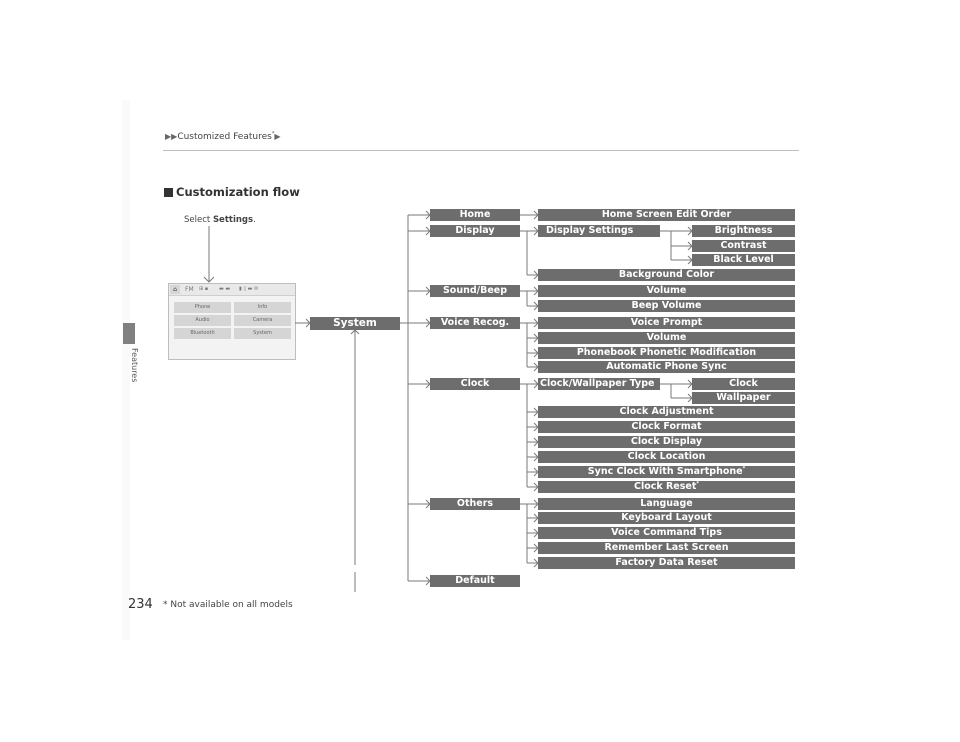  I want to click on flow-node-volume: Volume, so click(666, 291).